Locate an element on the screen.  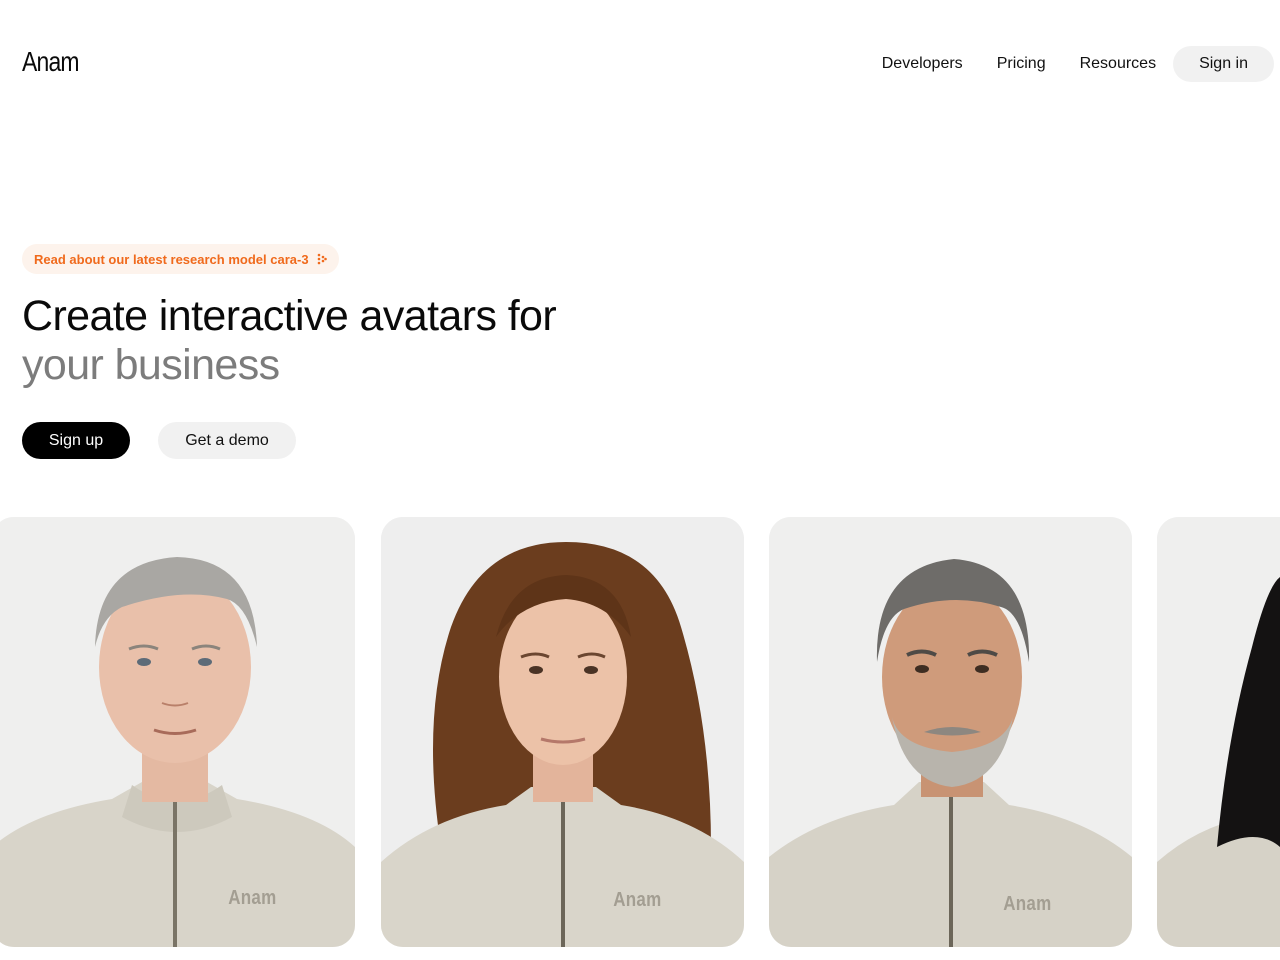
nav-link-resources: Resources is located at coordinates (1118, 64).